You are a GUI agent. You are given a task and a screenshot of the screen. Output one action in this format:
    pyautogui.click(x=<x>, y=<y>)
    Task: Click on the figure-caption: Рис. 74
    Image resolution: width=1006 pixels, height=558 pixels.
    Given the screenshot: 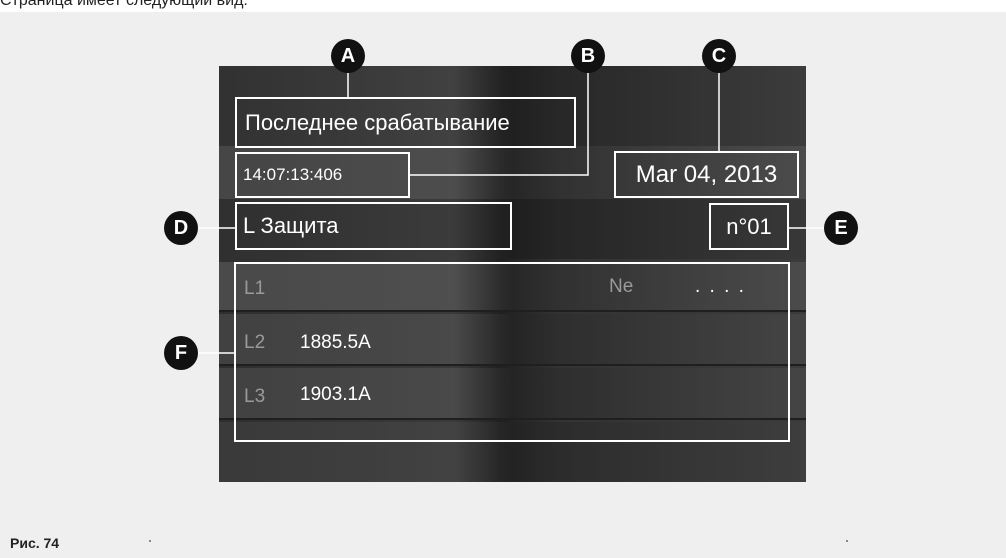 What is the action you would take?
    pyautogui.click(x=35, y=543)
    